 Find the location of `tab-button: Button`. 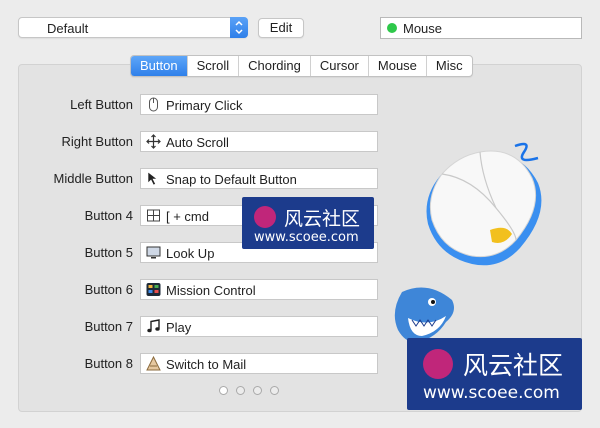

tab-button: Button is located at coordinates (159, 66).